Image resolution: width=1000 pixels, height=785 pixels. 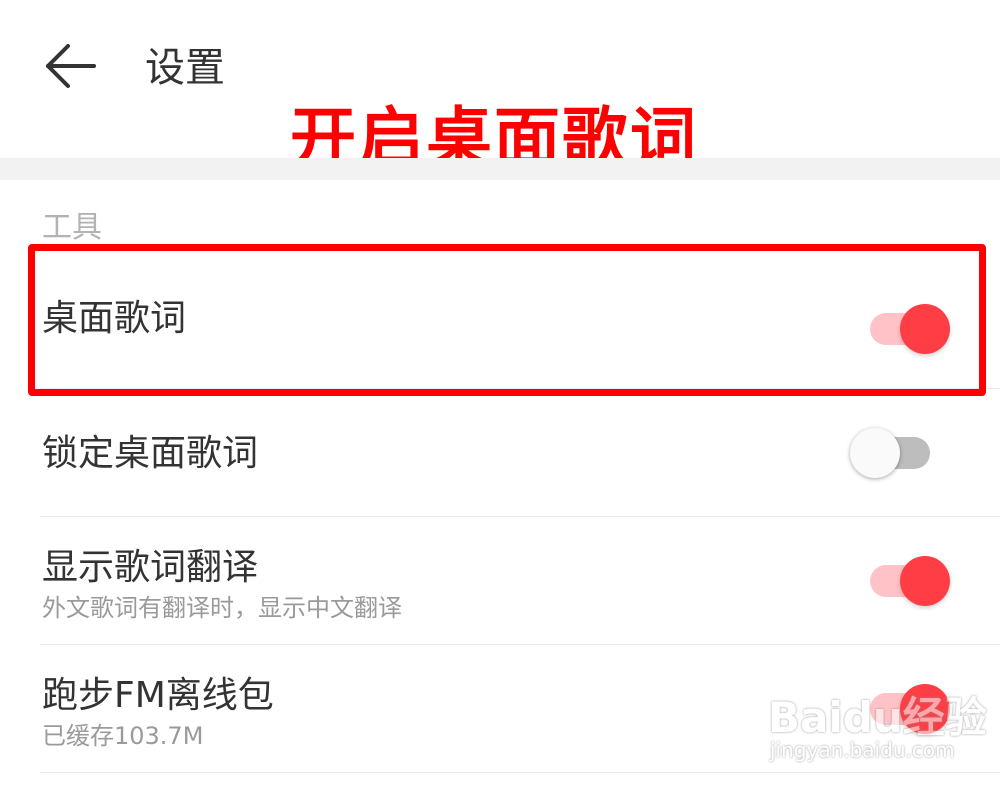 I want to click on section-label-tools: 工具, so click(x=72, y=227).